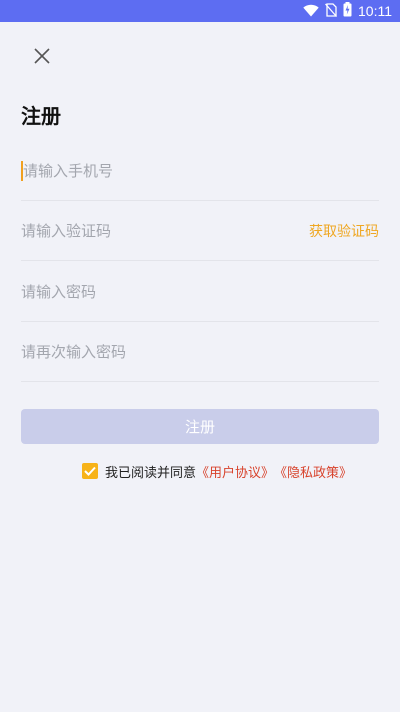  I want to click on get-code-button: 获取验证码, so click(344, 231).